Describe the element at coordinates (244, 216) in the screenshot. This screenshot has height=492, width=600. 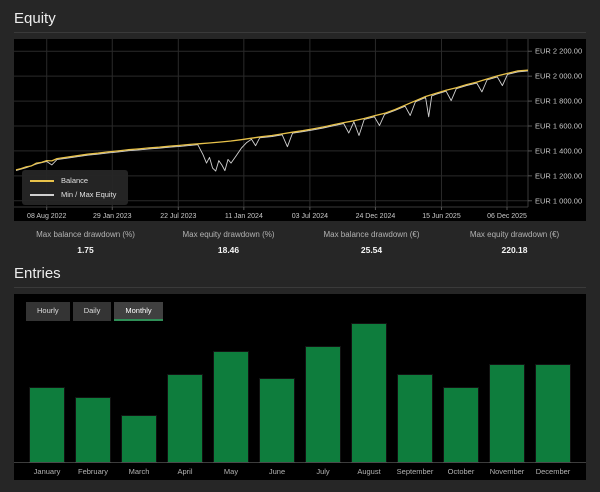
I see `x-tick-label: 11 Jan 2024` at that location.